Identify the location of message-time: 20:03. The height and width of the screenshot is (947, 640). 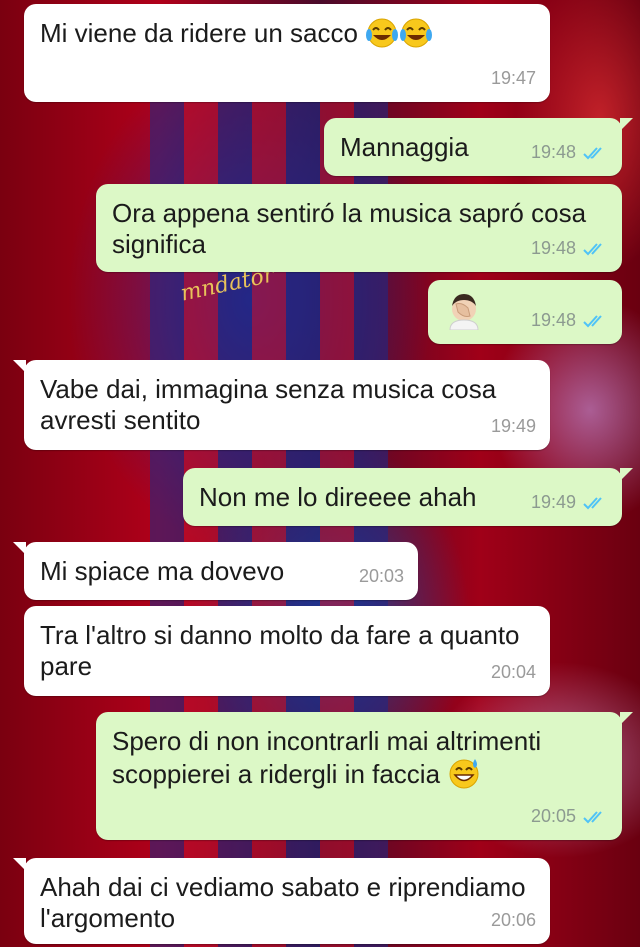
(381, 576).